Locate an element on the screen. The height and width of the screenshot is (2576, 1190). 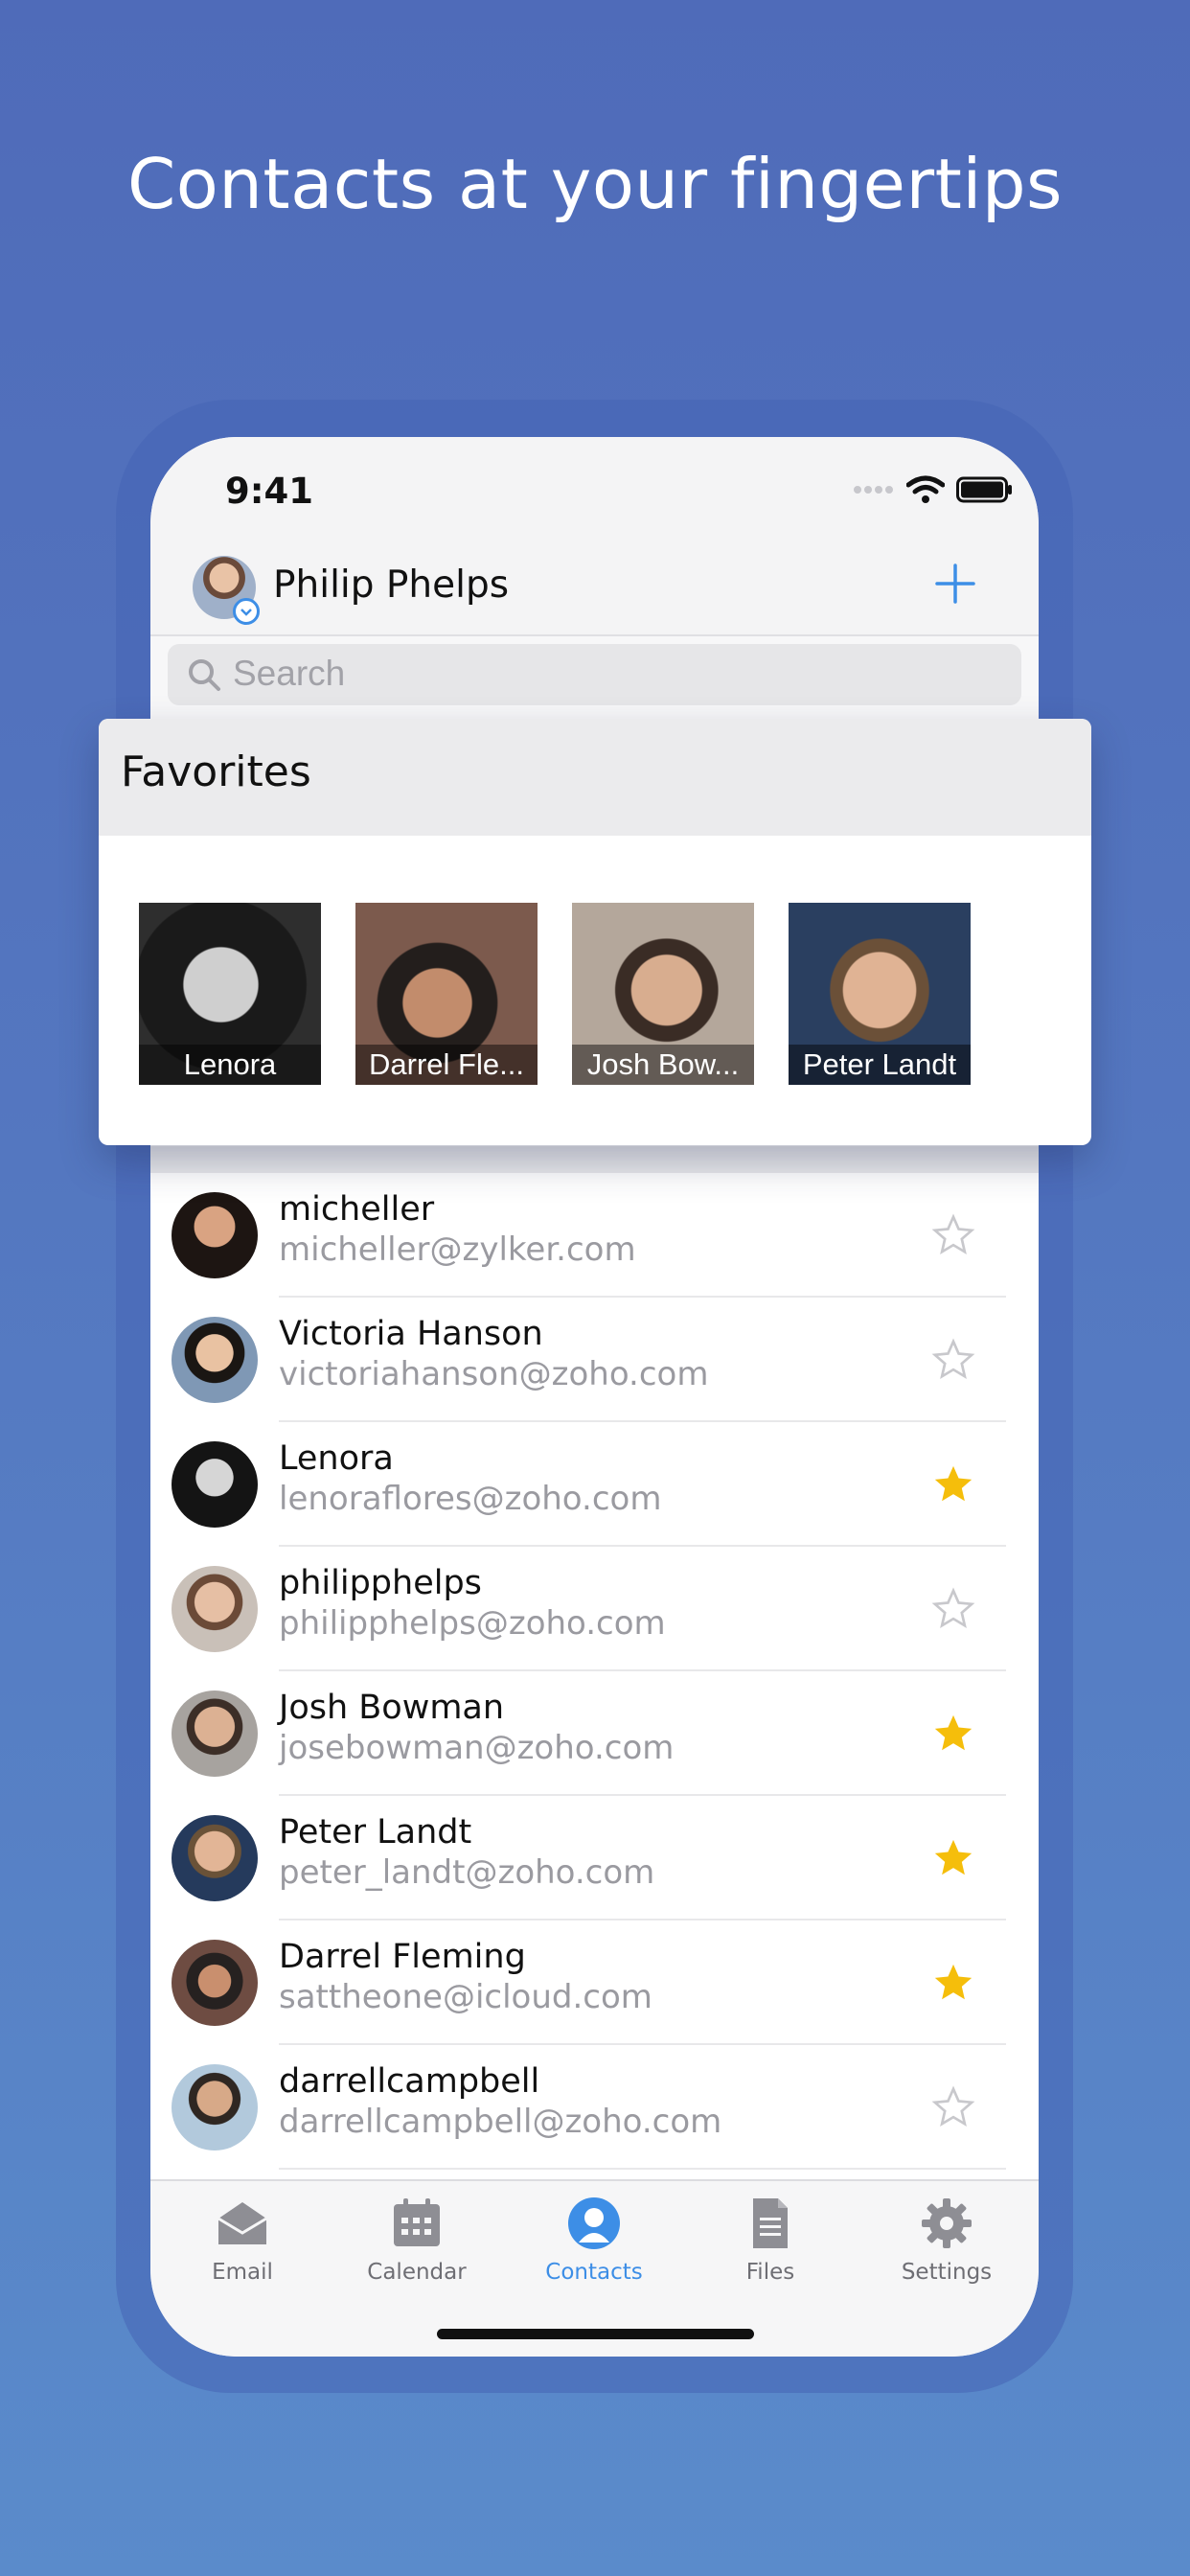
search-placeholder: Search is located at coordinates (289, 673).